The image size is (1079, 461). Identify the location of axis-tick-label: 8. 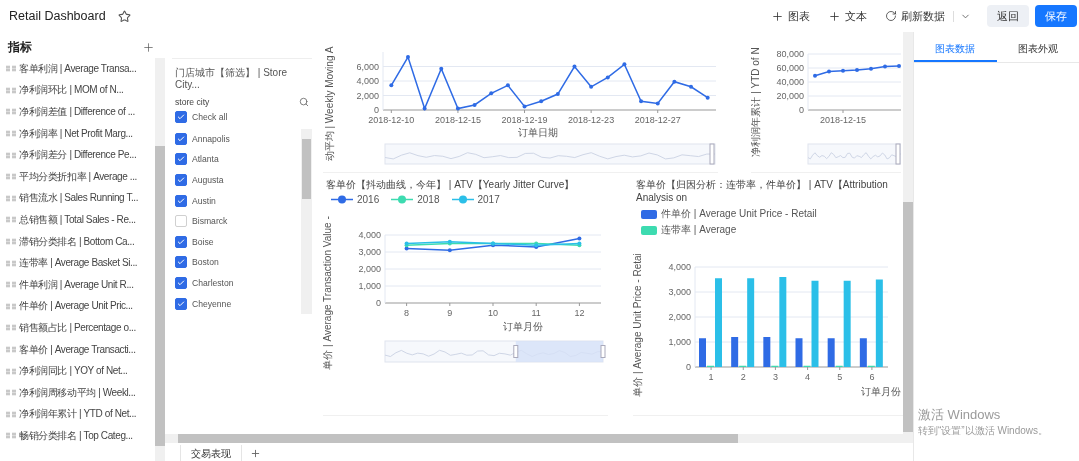
(407, 313).